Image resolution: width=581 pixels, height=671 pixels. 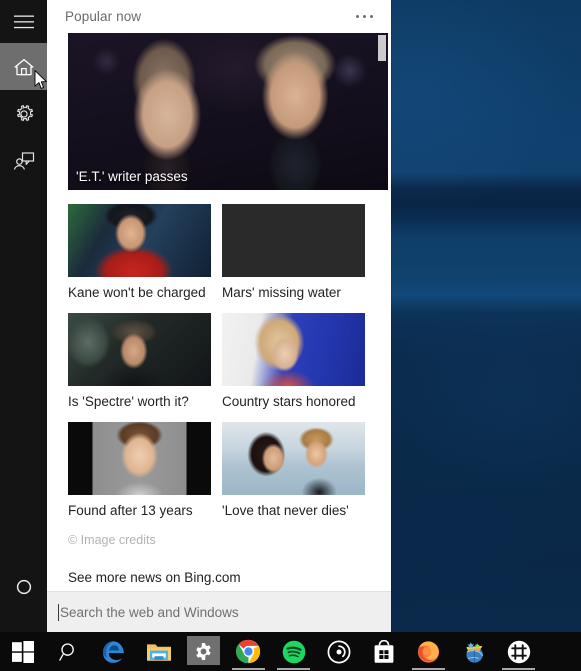 I want to click on windows-logo-icon, so click(x=23, y=651).